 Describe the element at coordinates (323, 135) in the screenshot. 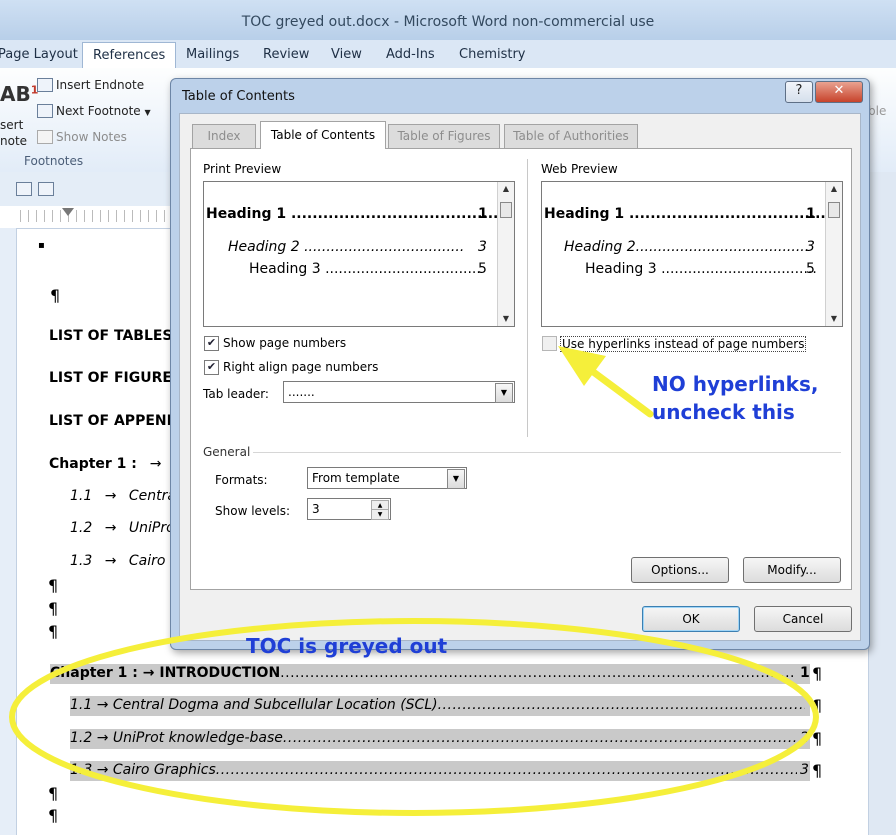

I see `tab-table-of-contents: Table of Contents` at that location.